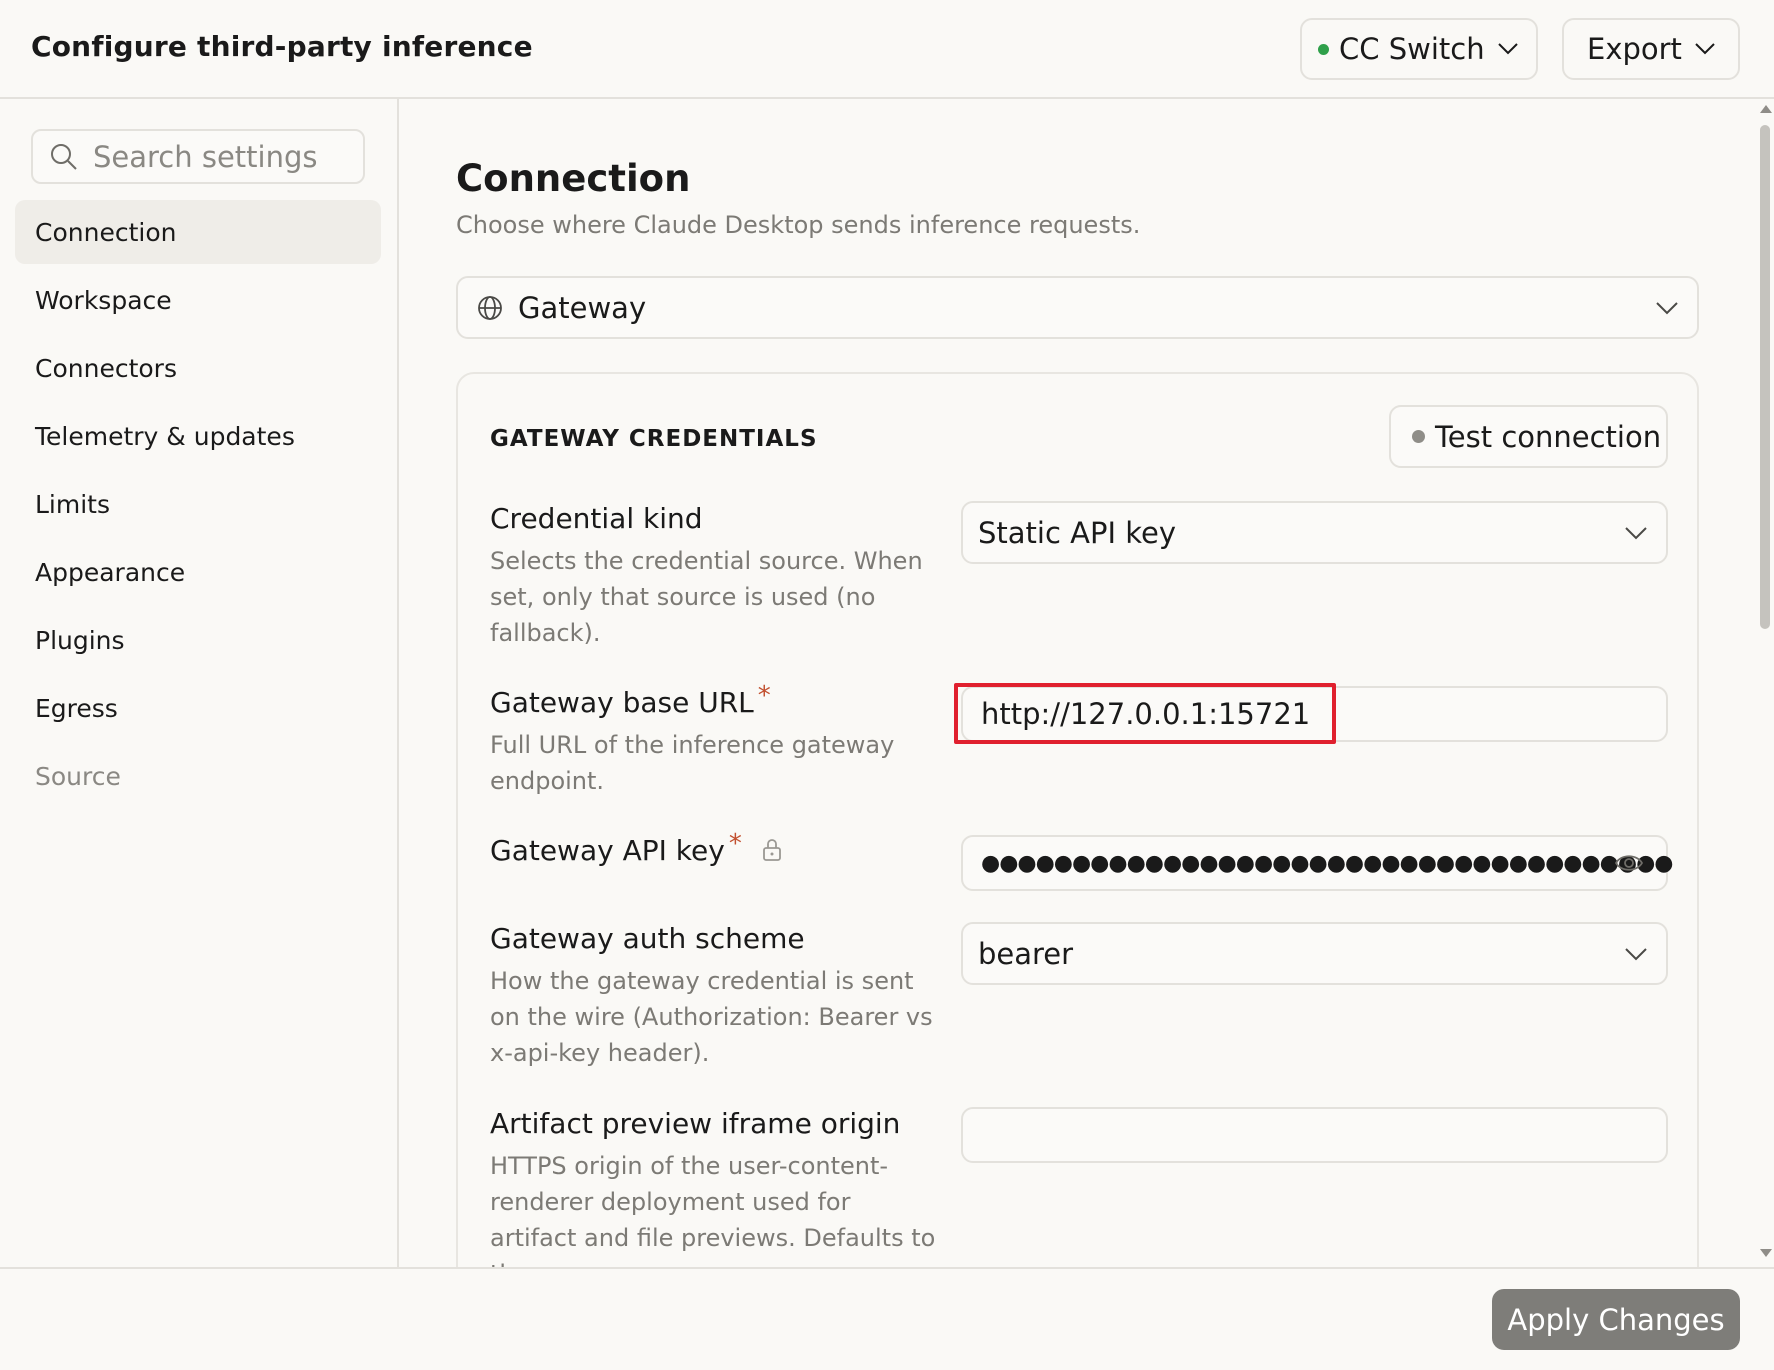 The height and width of the screenshot is (1370, 1774). I want to click on sidebar-item-connectors: Connectors, so click(198, 368).